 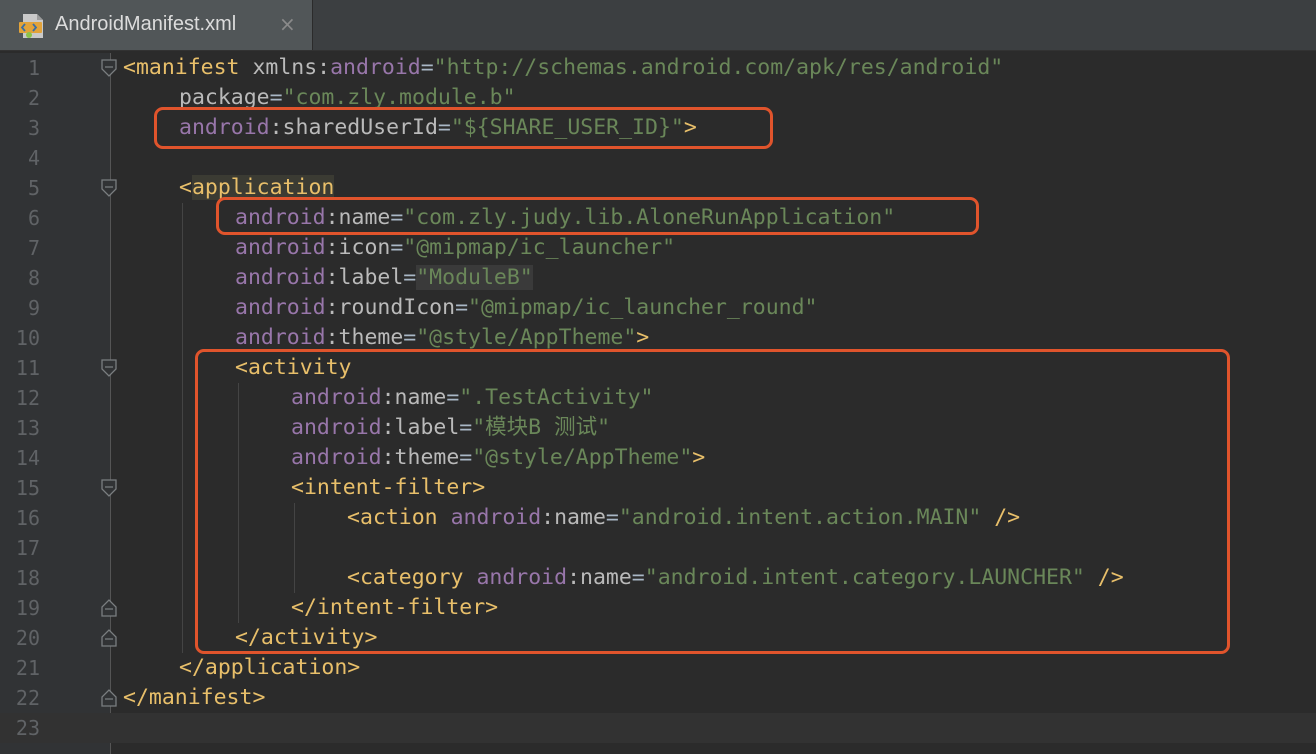 I want to click on line-number: 22, so click(x=27, y=698).